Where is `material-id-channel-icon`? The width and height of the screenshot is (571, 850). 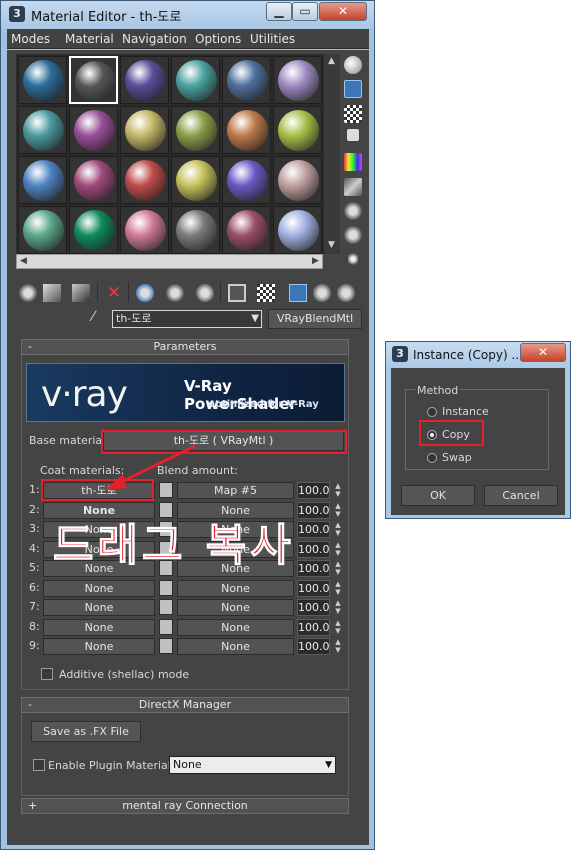
material-id-channel-icon is located at coordinates (205, 293).